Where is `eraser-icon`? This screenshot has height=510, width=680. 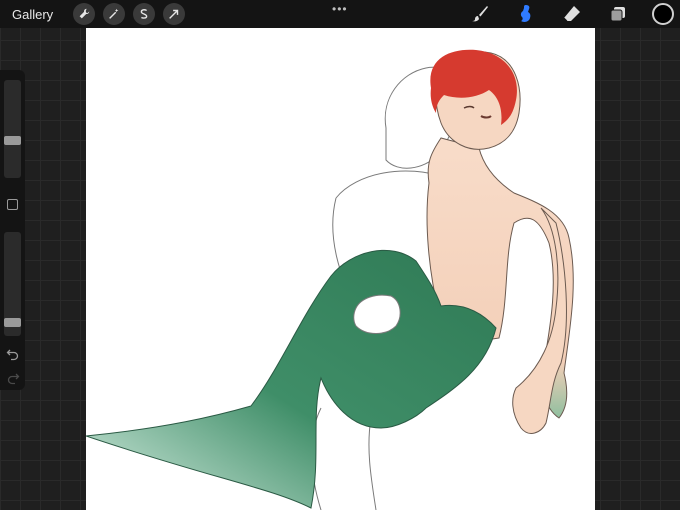
eraser-icon is located at coordinates (571, 14).